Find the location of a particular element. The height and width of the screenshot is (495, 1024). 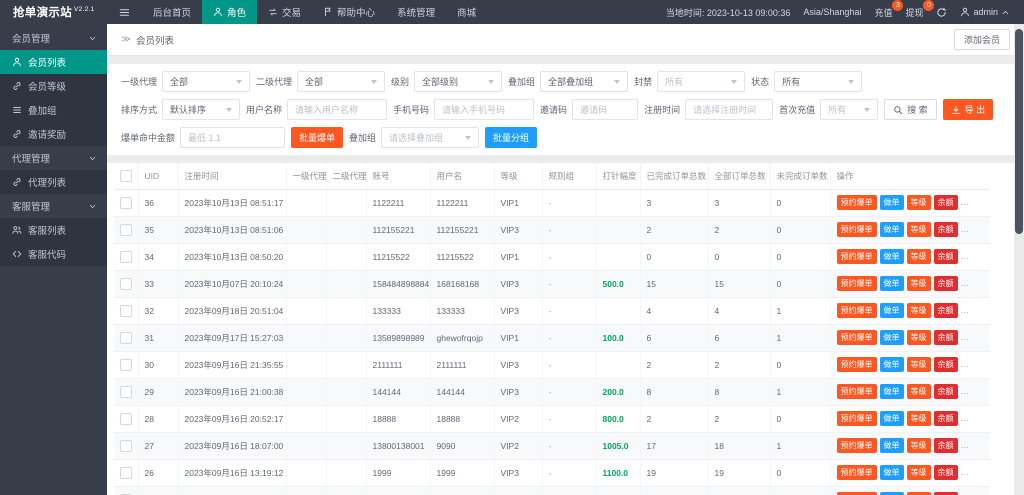

sidebar-item-member-level: 会员等级 is located at coordinates (53, 86).